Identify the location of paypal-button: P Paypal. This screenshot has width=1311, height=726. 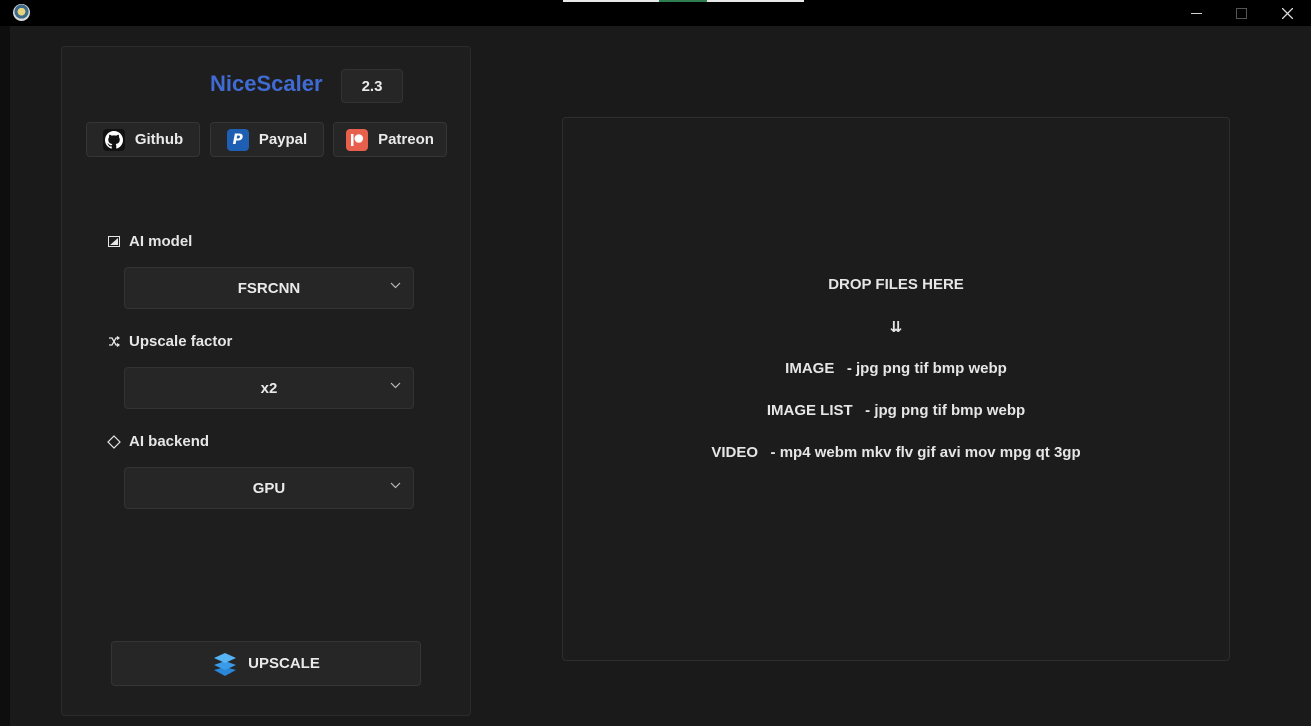
(267, 139).